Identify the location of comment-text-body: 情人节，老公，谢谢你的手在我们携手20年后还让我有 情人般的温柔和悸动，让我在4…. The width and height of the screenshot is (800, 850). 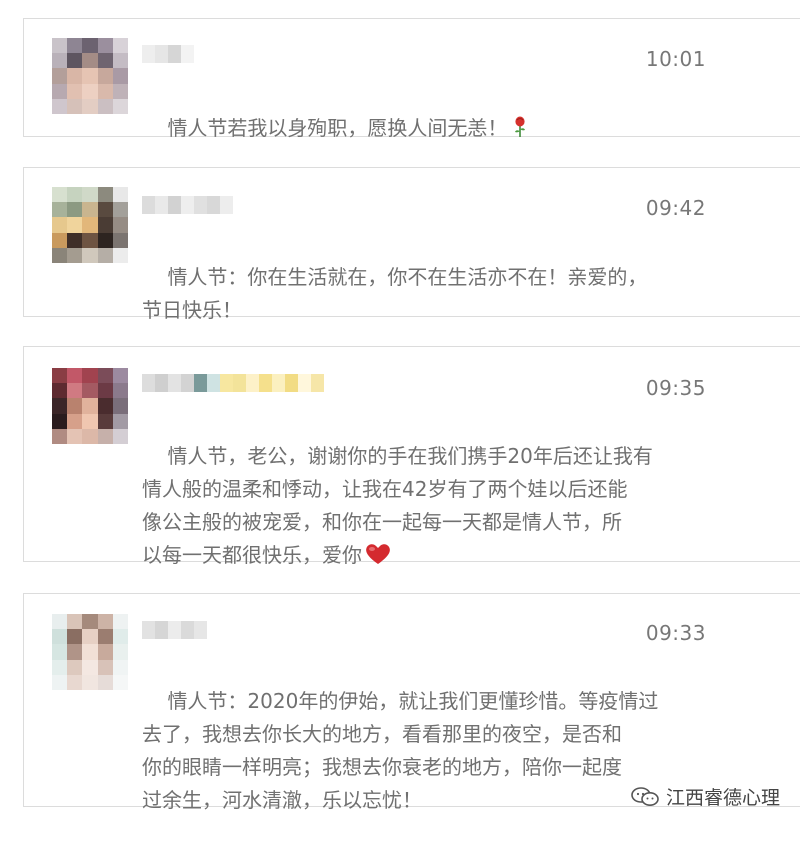
(397, 505).